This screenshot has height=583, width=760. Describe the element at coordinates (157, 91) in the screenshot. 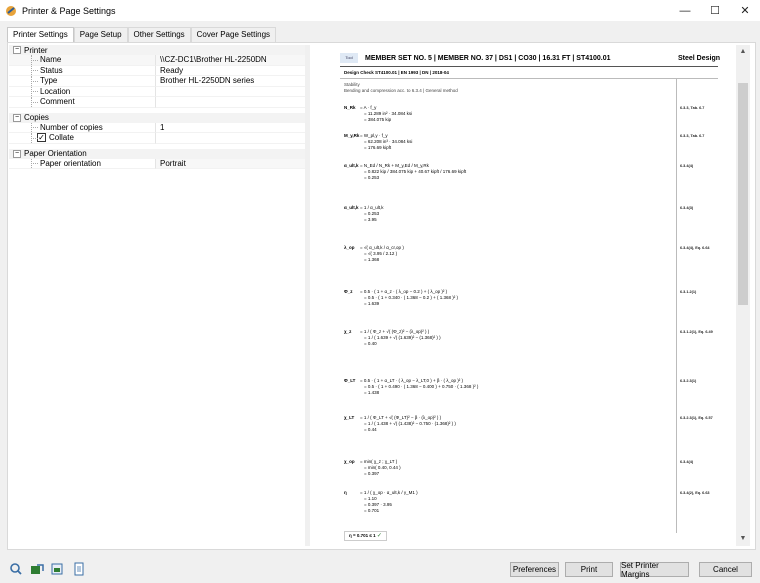

I see `property-row-location: Location` at that location.